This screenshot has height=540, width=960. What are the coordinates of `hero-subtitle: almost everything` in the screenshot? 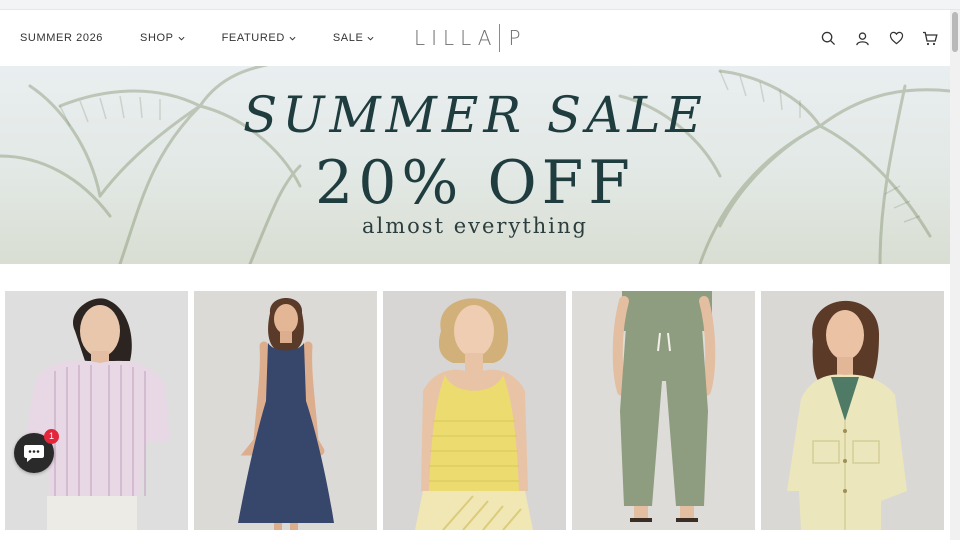 It's located at (475, 226).